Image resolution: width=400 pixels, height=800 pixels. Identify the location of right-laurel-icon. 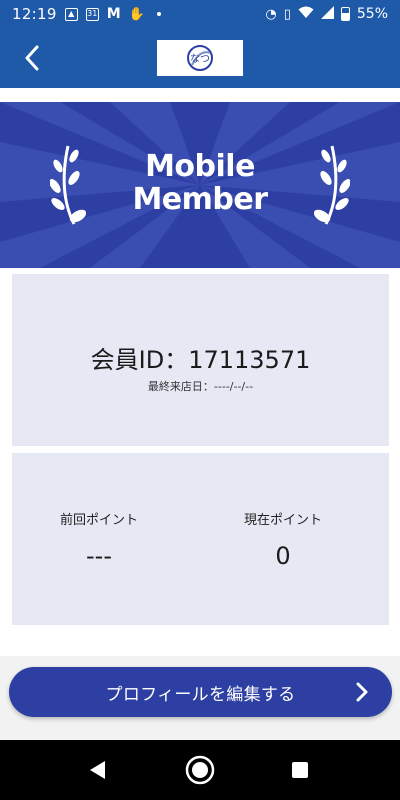
(332, 185).